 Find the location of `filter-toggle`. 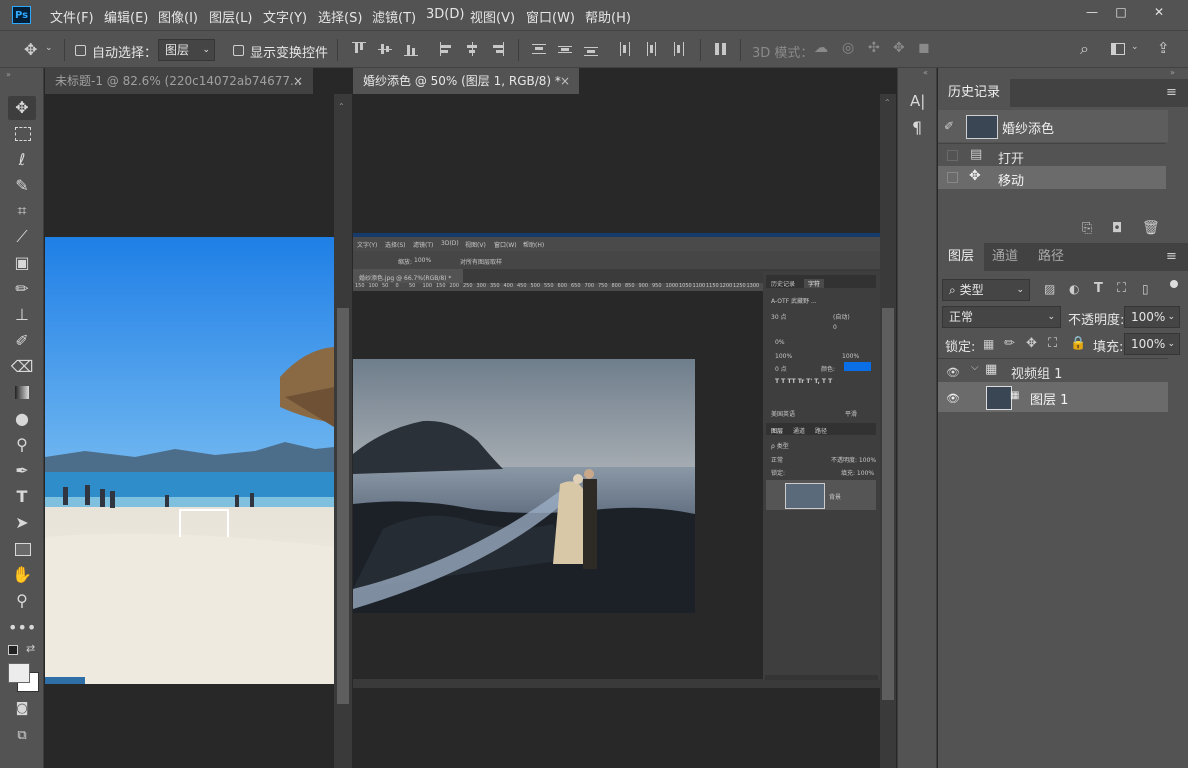

filter-toggle is located at coordinates (1174, 284).